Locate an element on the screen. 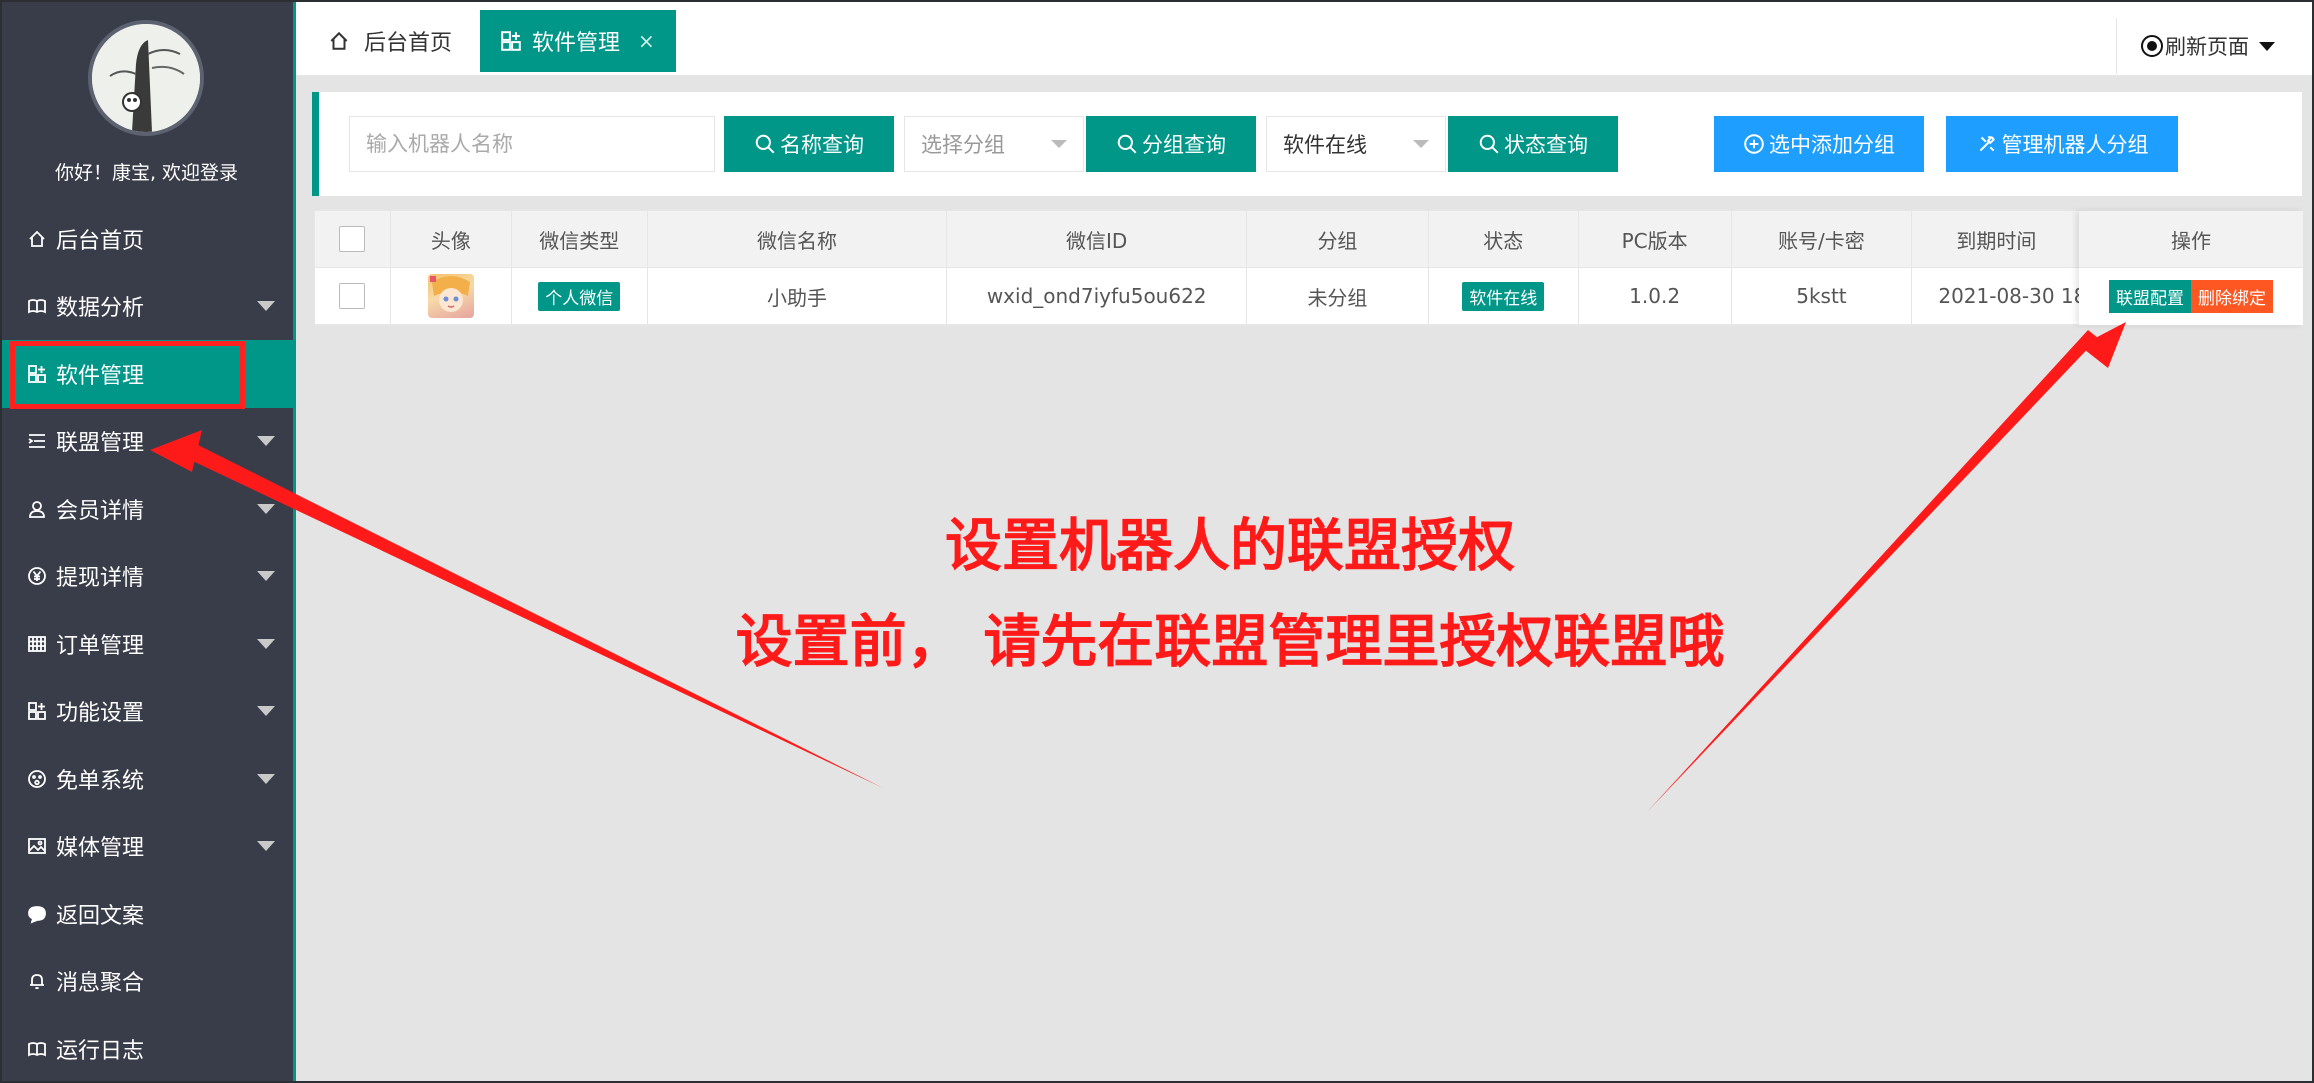 The image size is (2314, 1083). wechat-type-badge: 个人微信 is located at coordinates (579, 296).